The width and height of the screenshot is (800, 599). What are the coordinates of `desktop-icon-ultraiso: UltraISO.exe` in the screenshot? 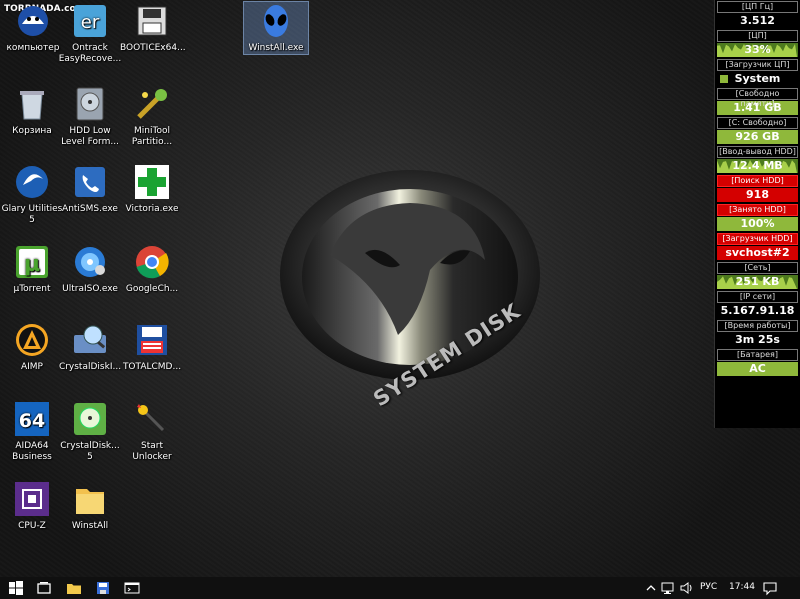 It's located at (90, 269).